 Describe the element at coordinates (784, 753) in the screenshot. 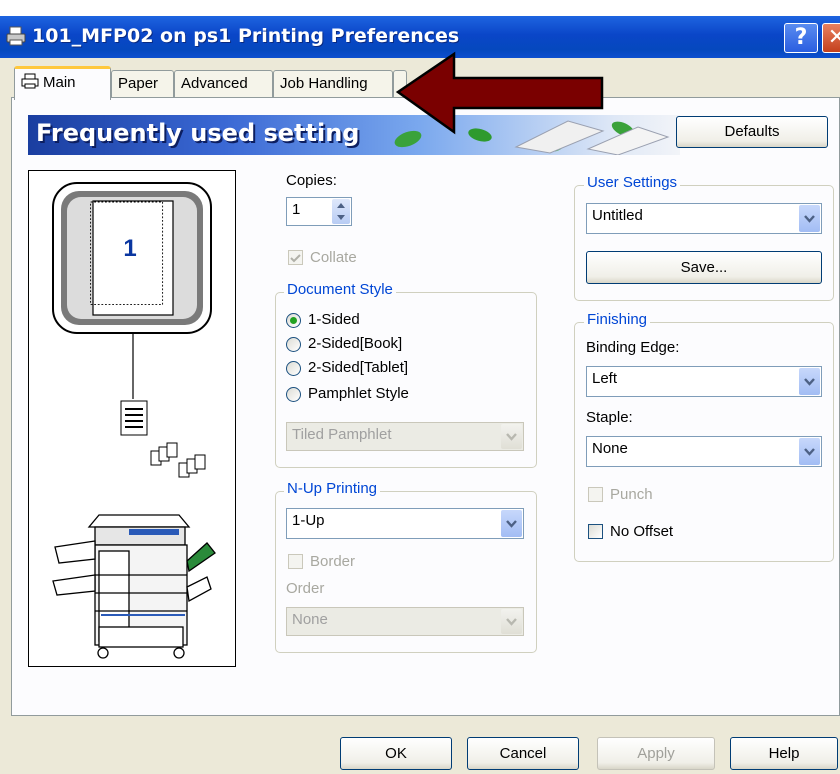

I see `help-button: Help` at that location.